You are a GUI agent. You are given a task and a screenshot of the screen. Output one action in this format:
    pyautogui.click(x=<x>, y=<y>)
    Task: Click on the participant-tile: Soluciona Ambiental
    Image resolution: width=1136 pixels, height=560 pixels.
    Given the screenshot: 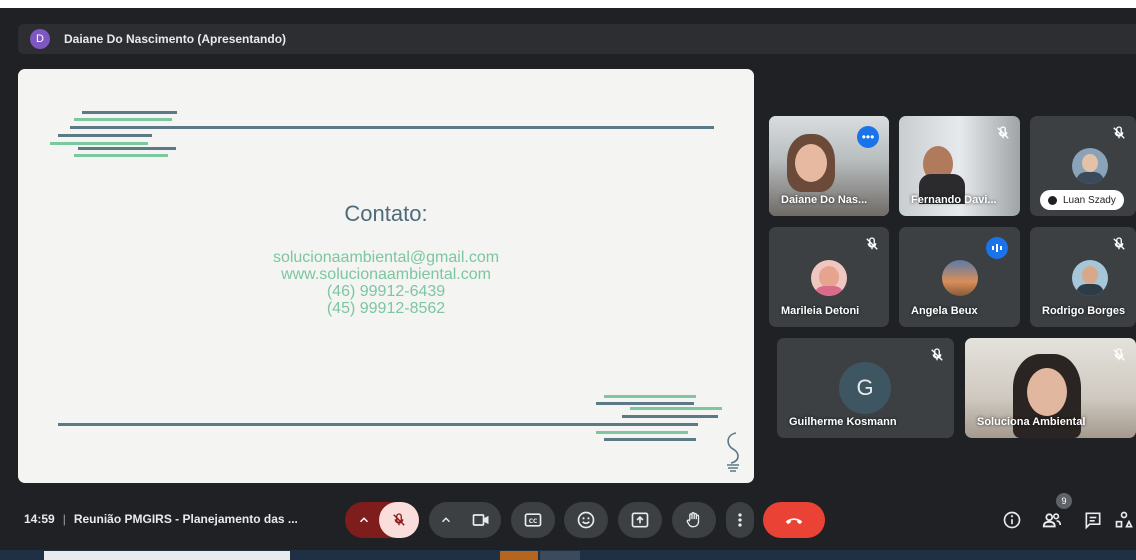 What is the action you would take?
    pyautogui.click(x=1050, y=388)
    